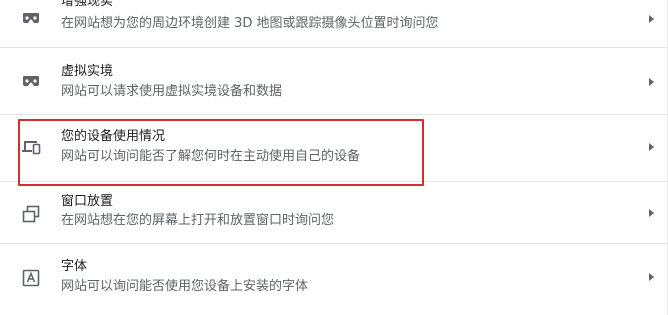 Image resolution: width=668 pixels, height=315 pixels. Describe the element at coordinates (31, 214) in the screenshot. I see `window-placement-icon` at that location.